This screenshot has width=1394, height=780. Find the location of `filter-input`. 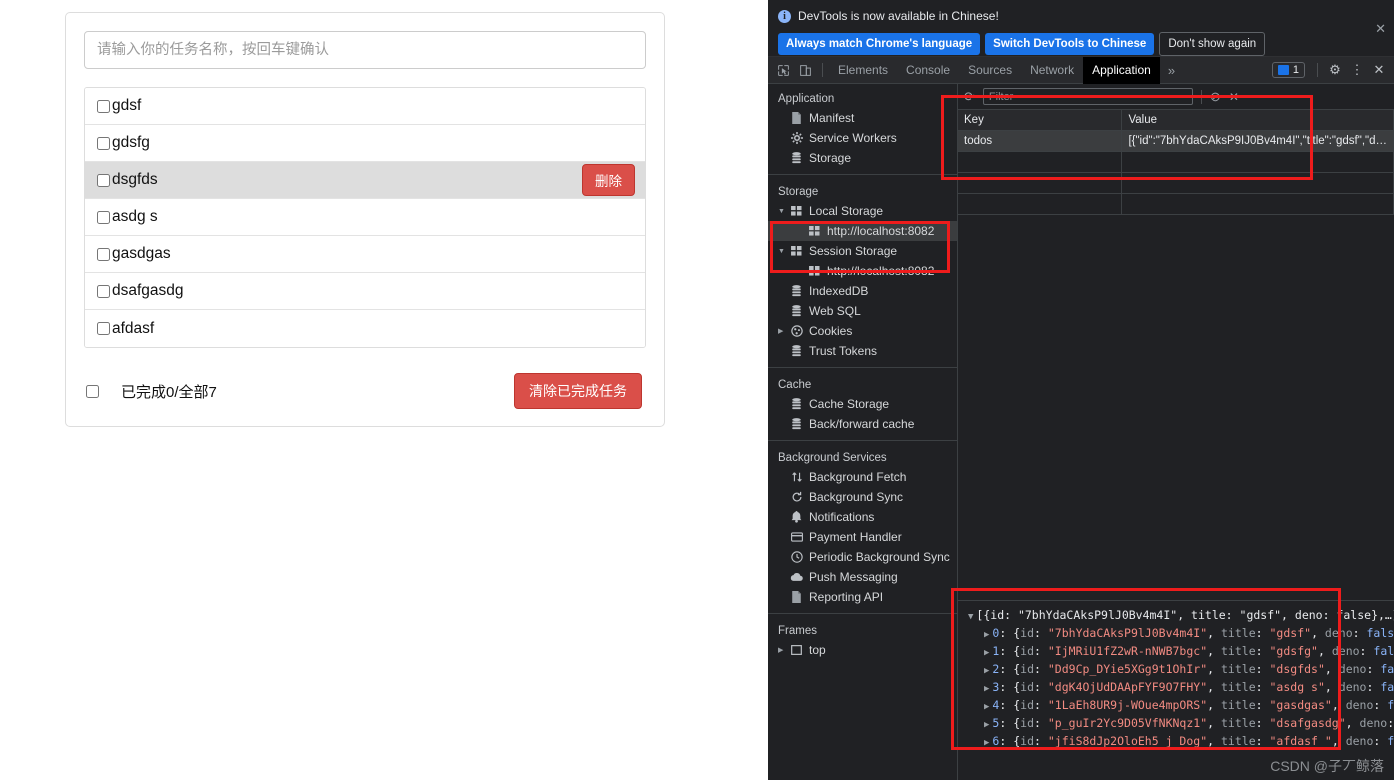

filter-input is located at coordinates (1087, 96).